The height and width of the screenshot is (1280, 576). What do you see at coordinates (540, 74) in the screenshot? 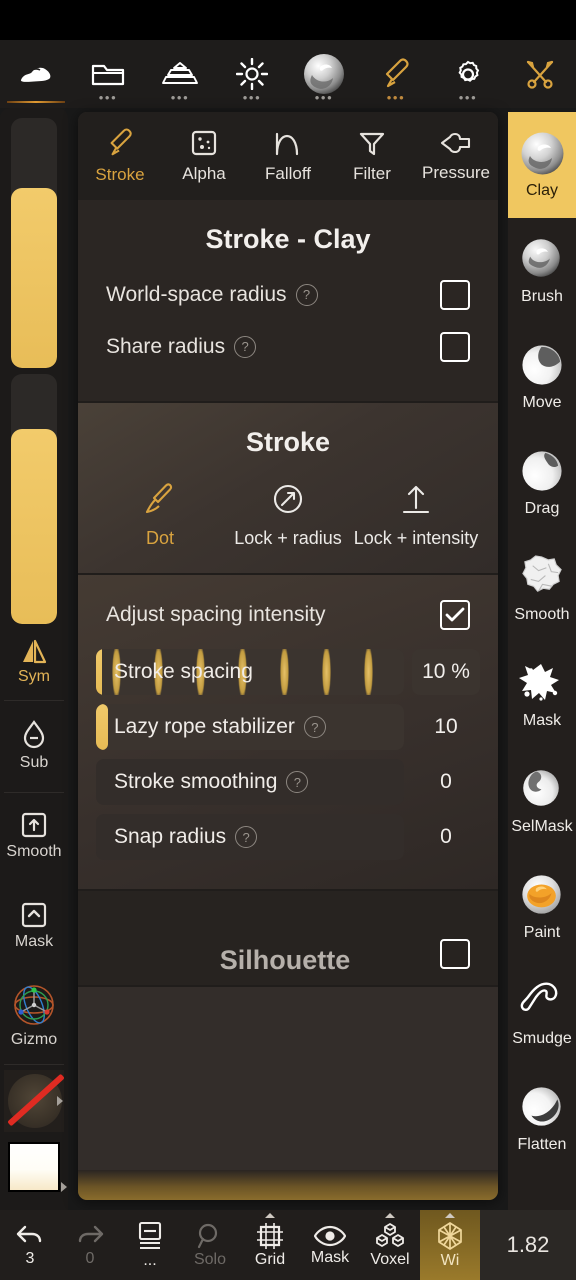
I see `topbar-item-tools` at bounding box center [540, 74].